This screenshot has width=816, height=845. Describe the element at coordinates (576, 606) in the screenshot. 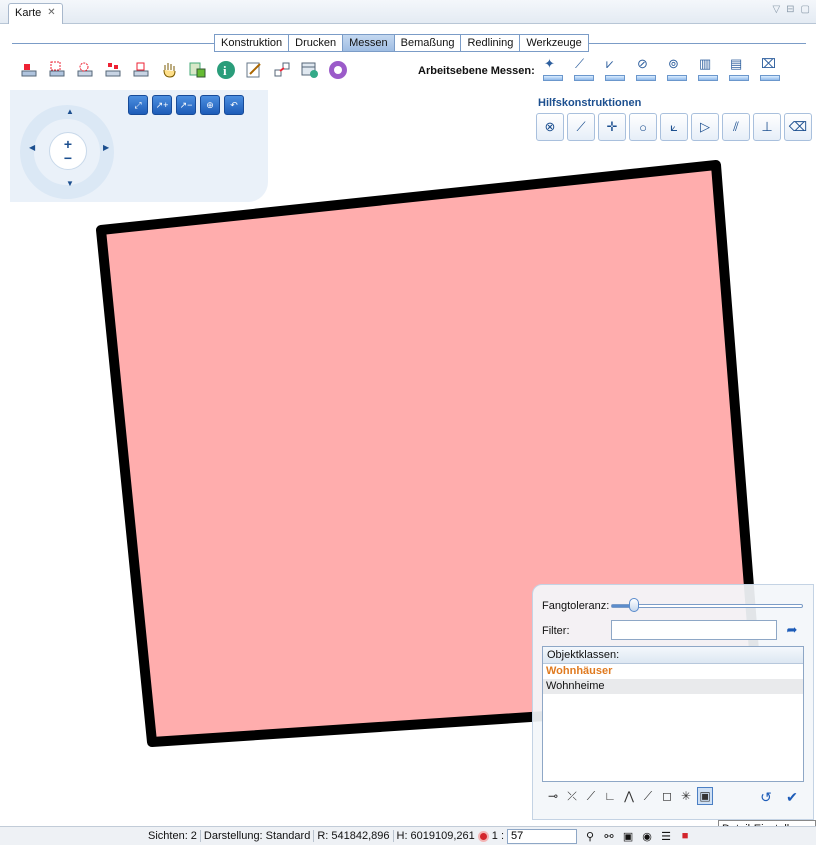

I see `fangtoleranz-label: Fangtoleranz:` at that location.